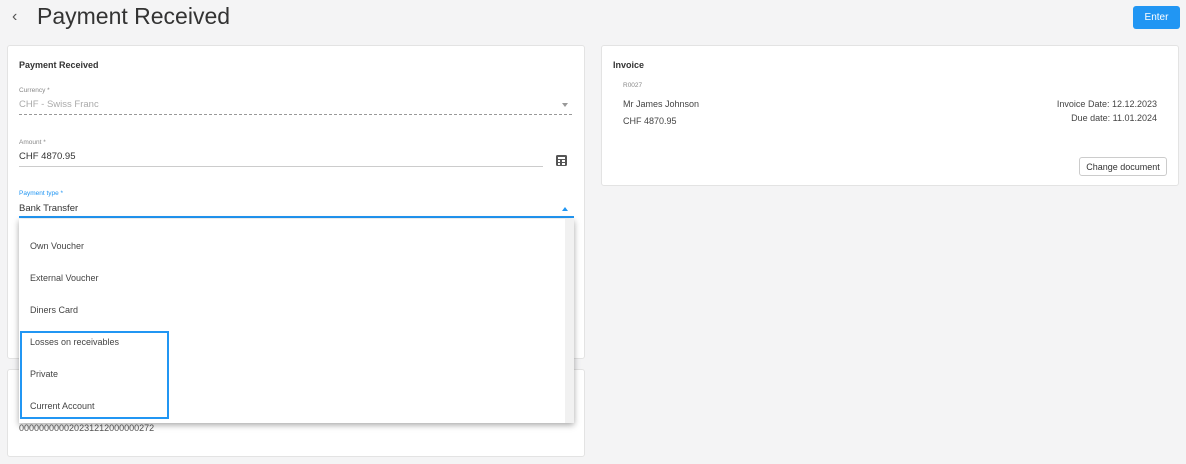  Describe the element at coordinates (565, 105) in the screenshot. I see `chevron-down-icon` at that location.